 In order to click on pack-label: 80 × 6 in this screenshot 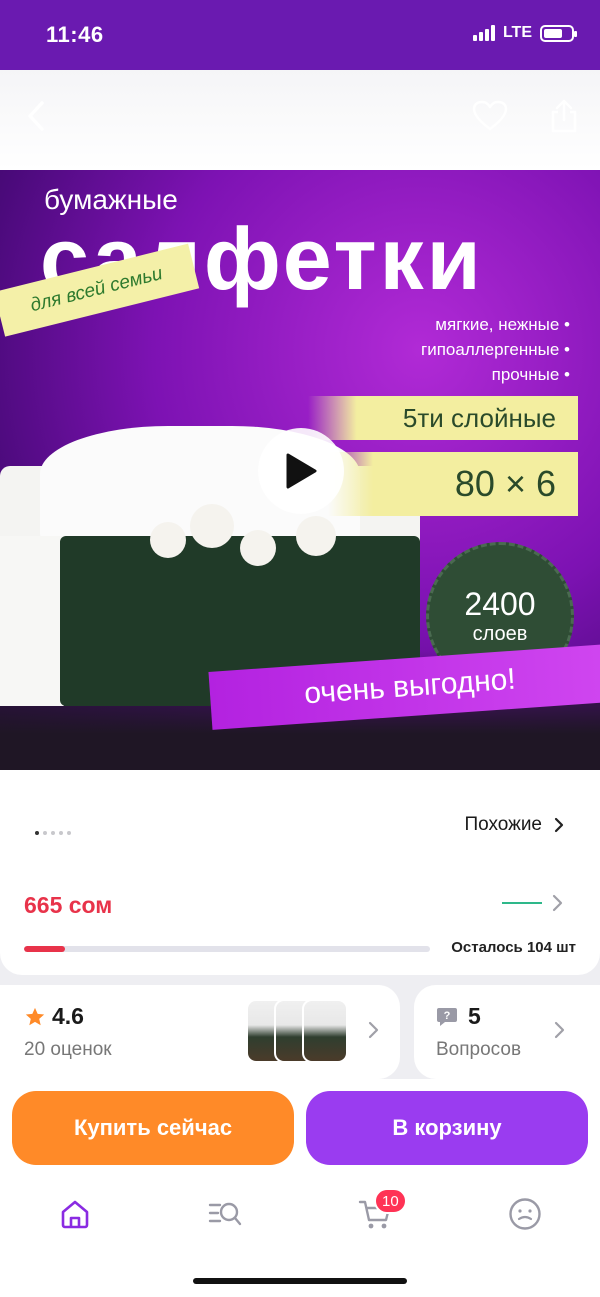, I will do `click(505, 483)`.